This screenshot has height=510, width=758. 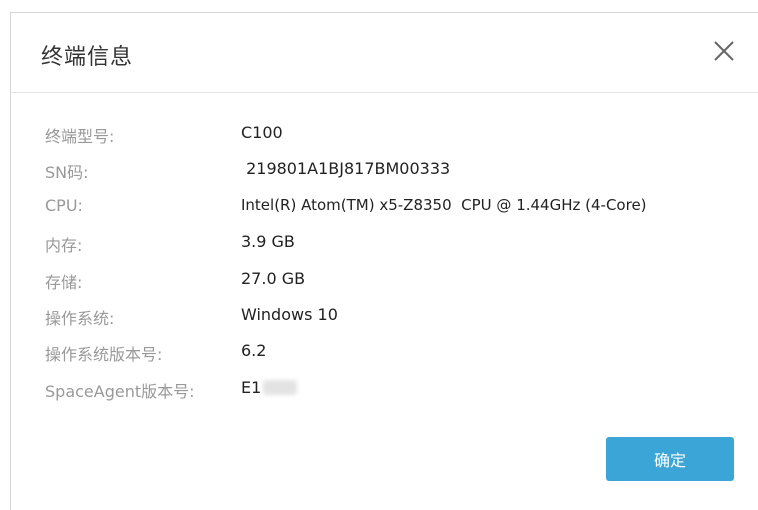 I want to click on info-row-agent-version: SpaceAgent版本号: E1, so click(x=384, y=392).